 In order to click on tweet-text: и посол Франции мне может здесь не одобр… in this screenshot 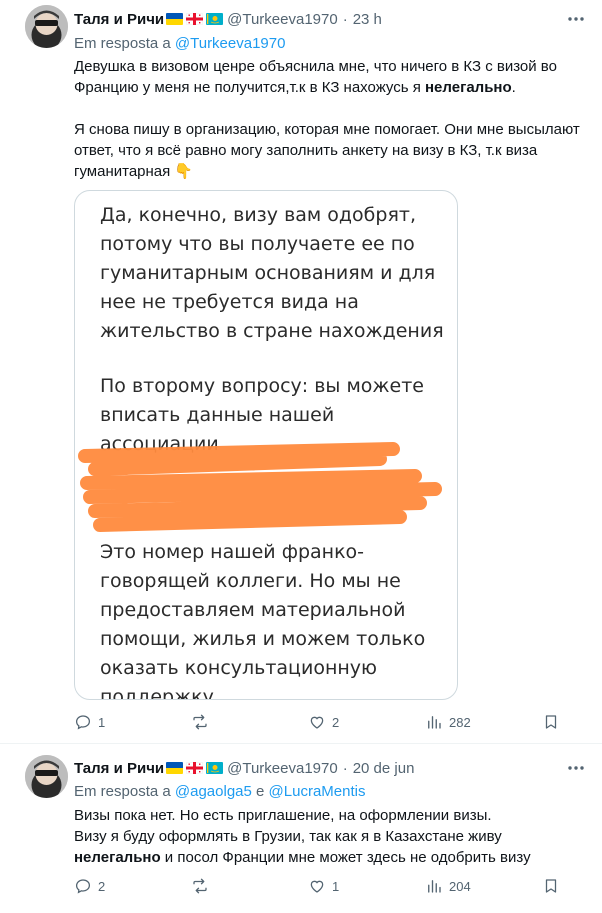, I will do `click(345, 857)`.